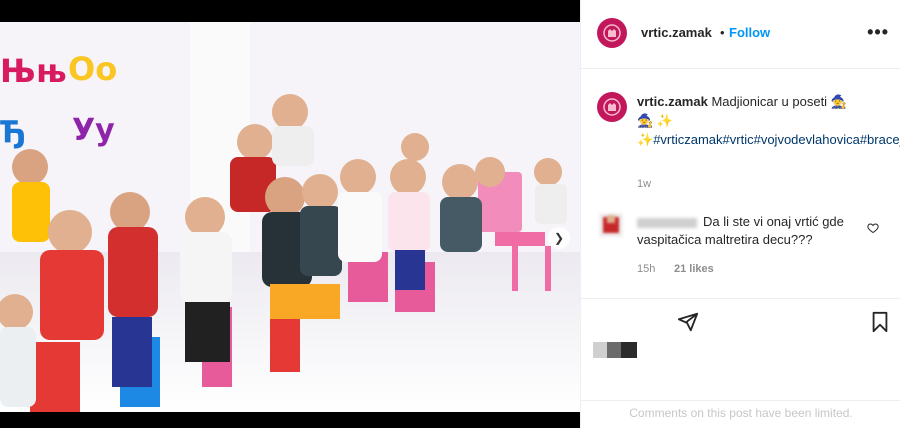 Image resolution: width=900 pixels, height=429 pixels. I want to click on caption-text: Madjionicar u poseti, so click(769, 101).